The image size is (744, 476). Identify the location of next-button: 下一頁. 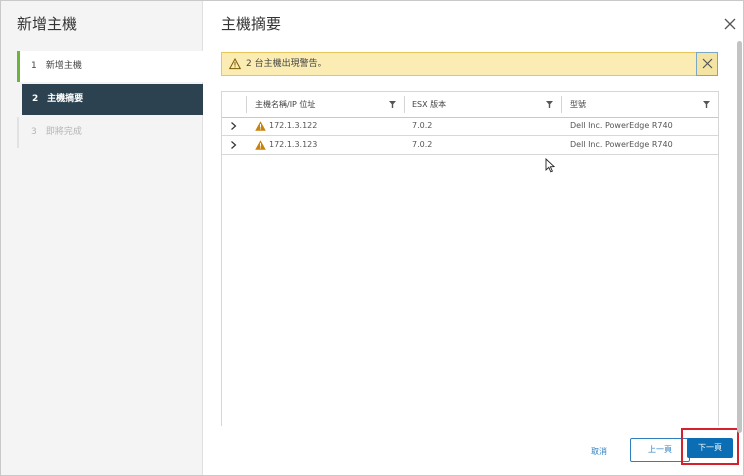
(710, 448).